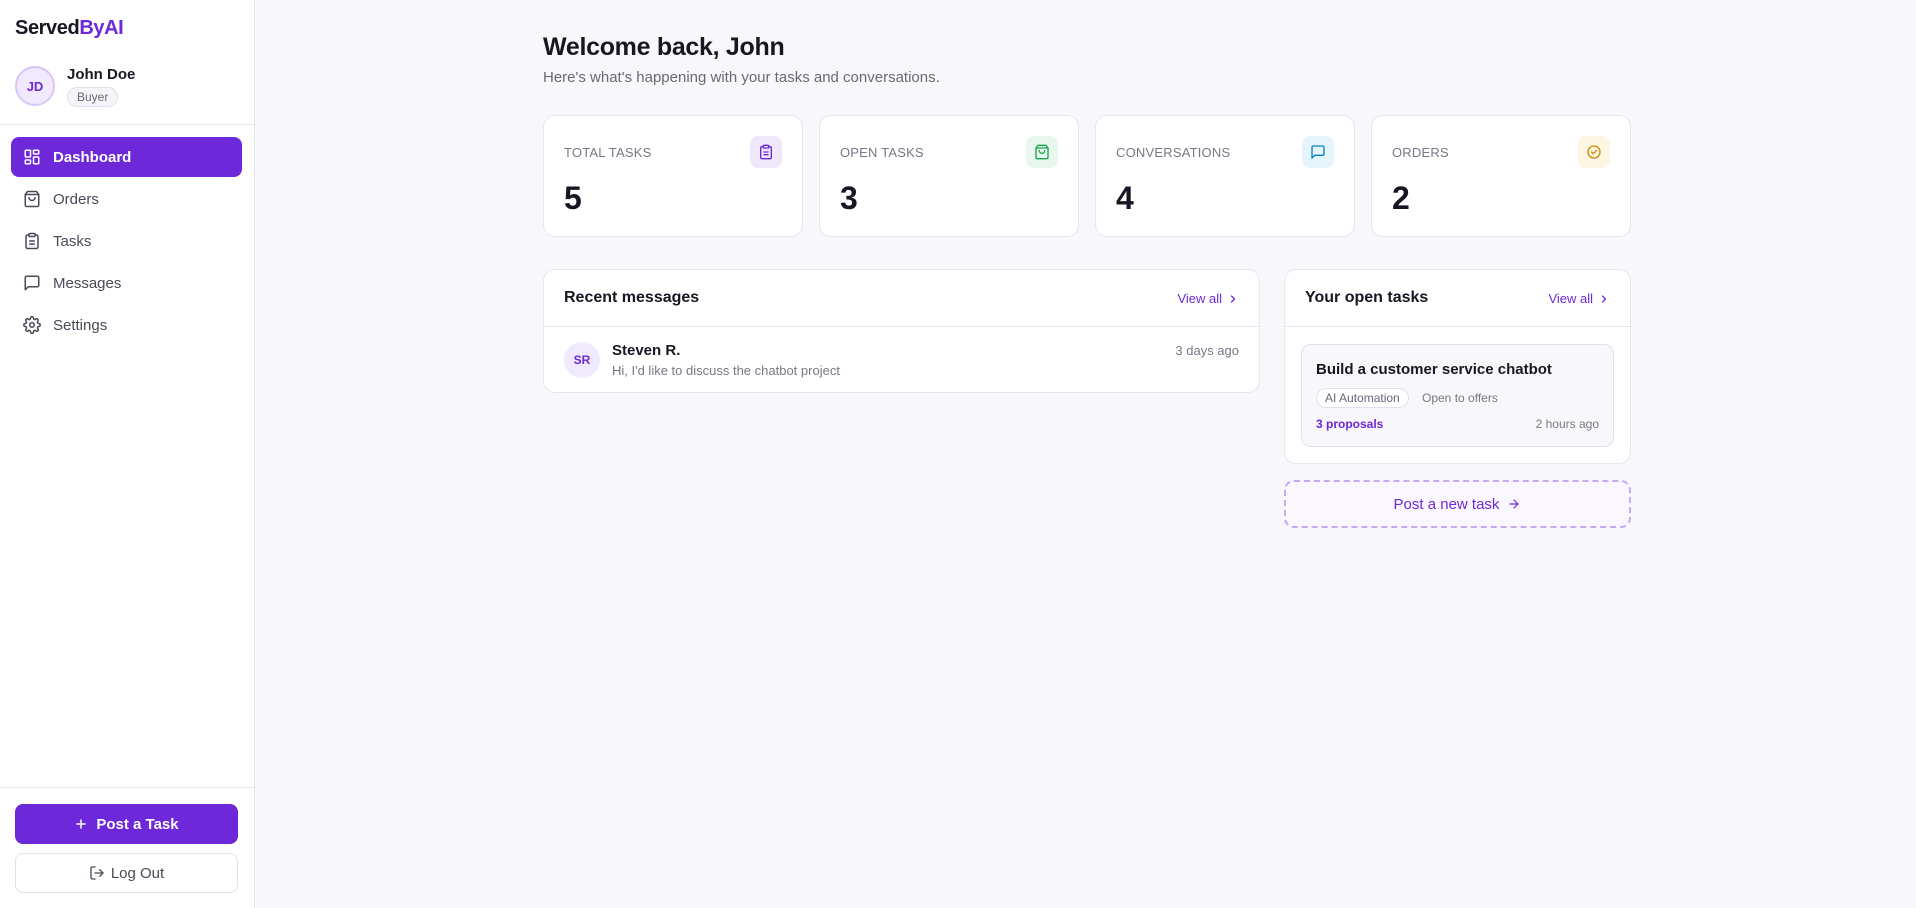  I want to click on stat-card-total-tasks: TOTAL TASKS 5, so click(673, 176).